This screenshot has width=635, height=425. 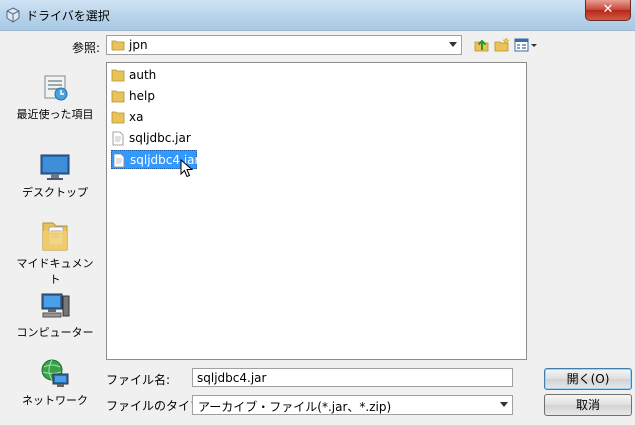 I want to click on place-recent-label: 最近使った項目, so click(x=55, y=114).